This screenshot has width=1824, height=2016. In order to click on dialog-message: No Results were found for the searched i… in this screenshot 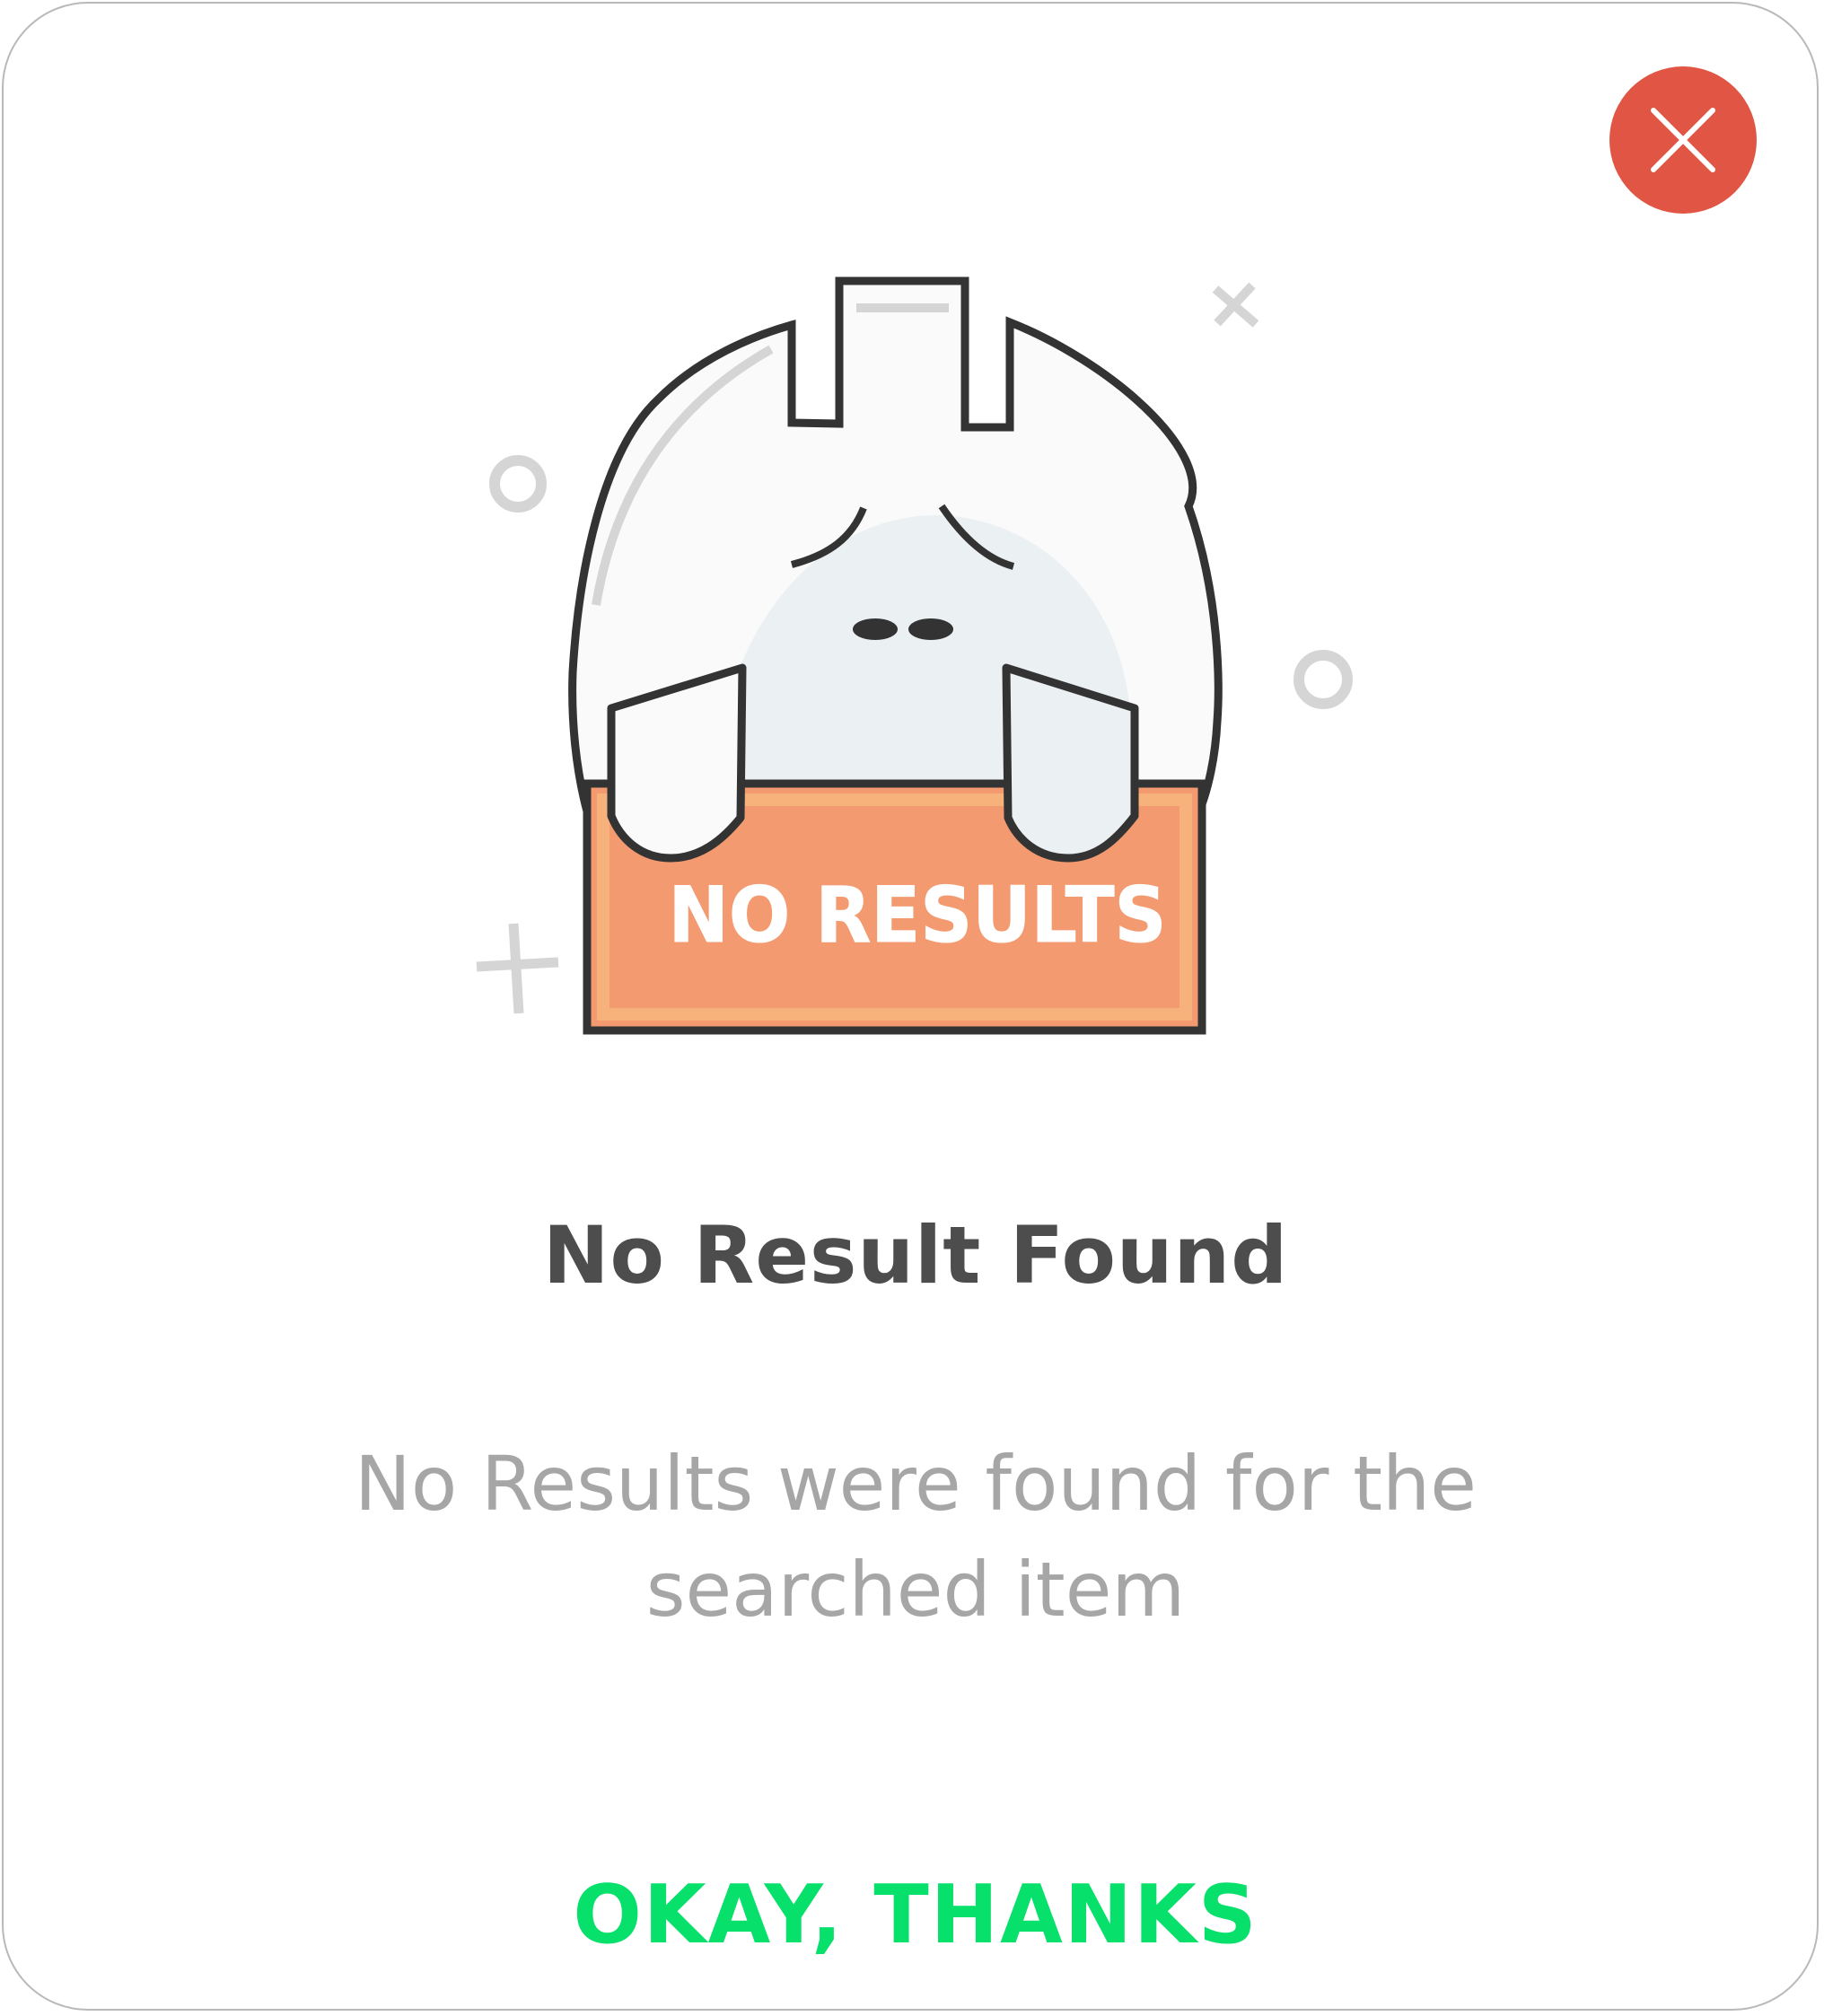, I will do `click(916, 1537)`.